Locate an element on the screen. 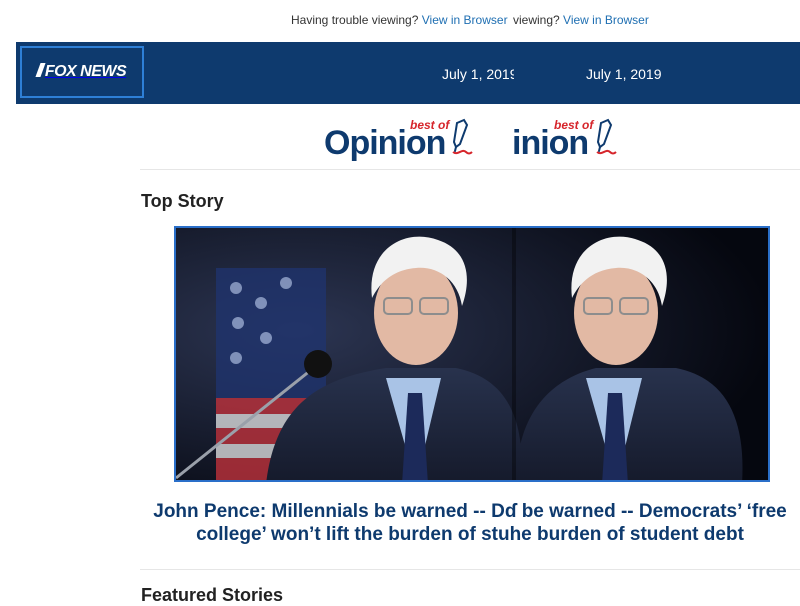 The image size is (800, 606). site-header: FOX NEWS July 1, 2019 July 1, 2019 is located at coordinates (408, 73).